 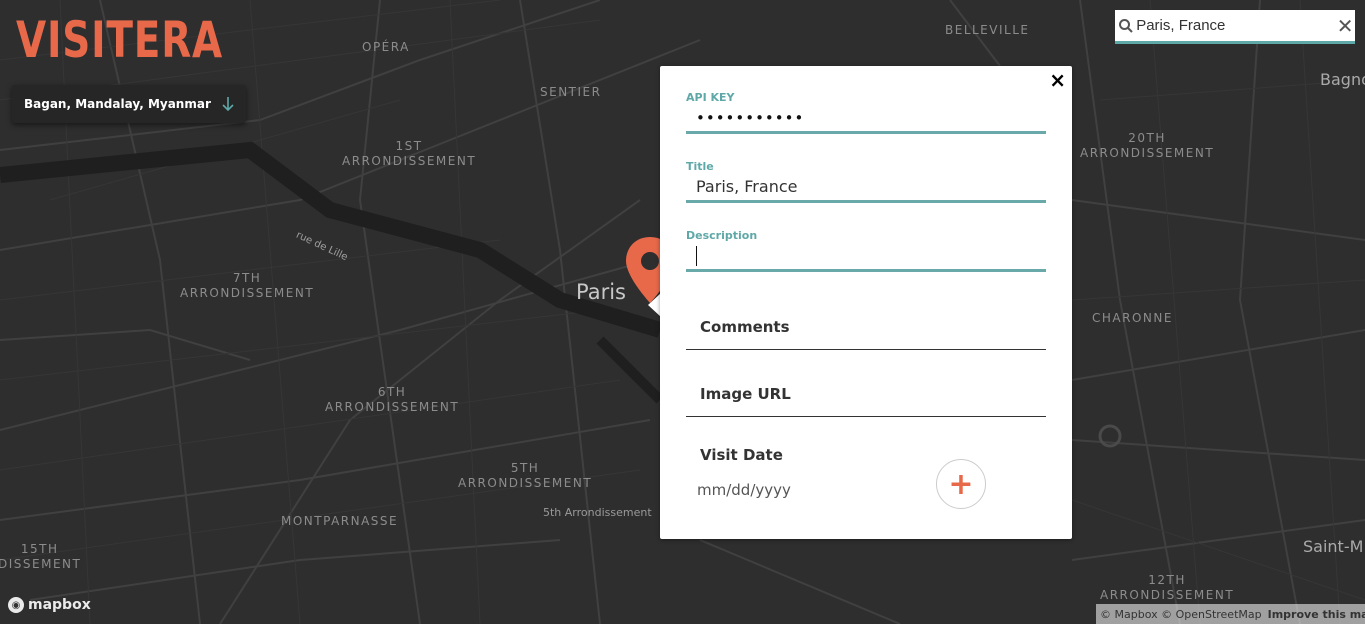 What do you see at coordinates (1333, 546) in the screenshot?
I see `map-label-saint-m: Saint-M` at bounding box center [1333, 546].